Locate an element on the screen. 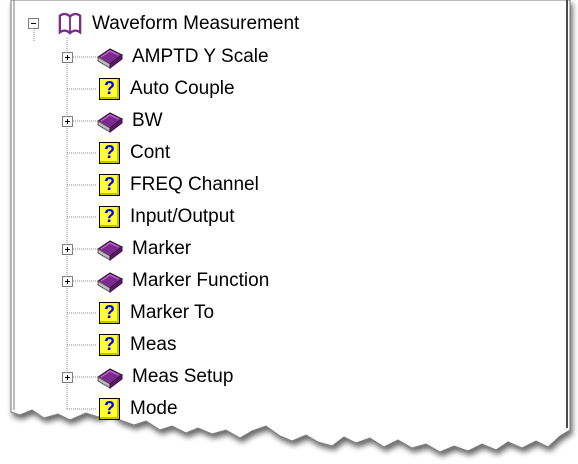 This screenshot has height=464, width=578. tree-item-label: Input/Output is located at coordinates (182, 216).